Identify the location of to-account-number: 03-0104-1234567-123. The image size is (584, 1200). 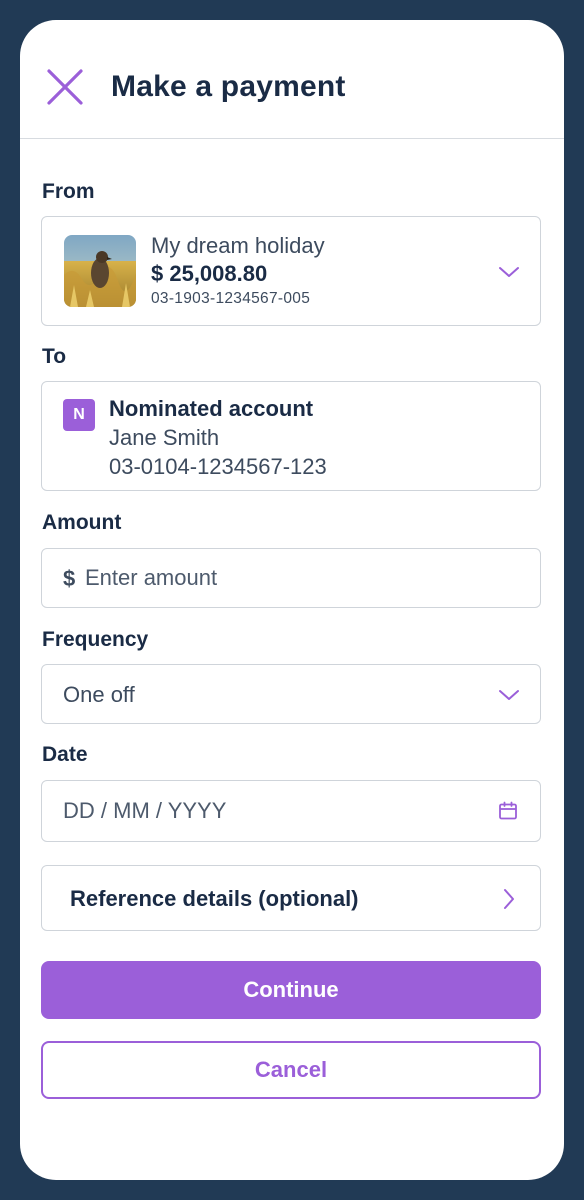
(218, 466).